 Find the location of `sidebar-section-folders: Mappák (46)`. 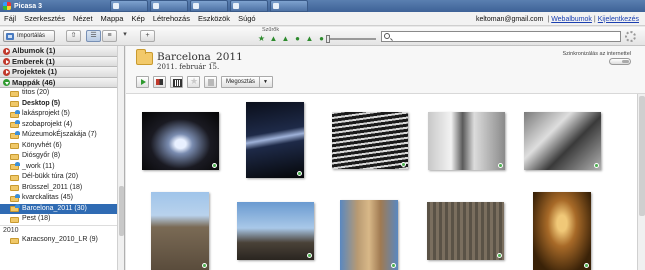

sidebar-section-folders: Mappák (46) is located at coordinates (62, 82).